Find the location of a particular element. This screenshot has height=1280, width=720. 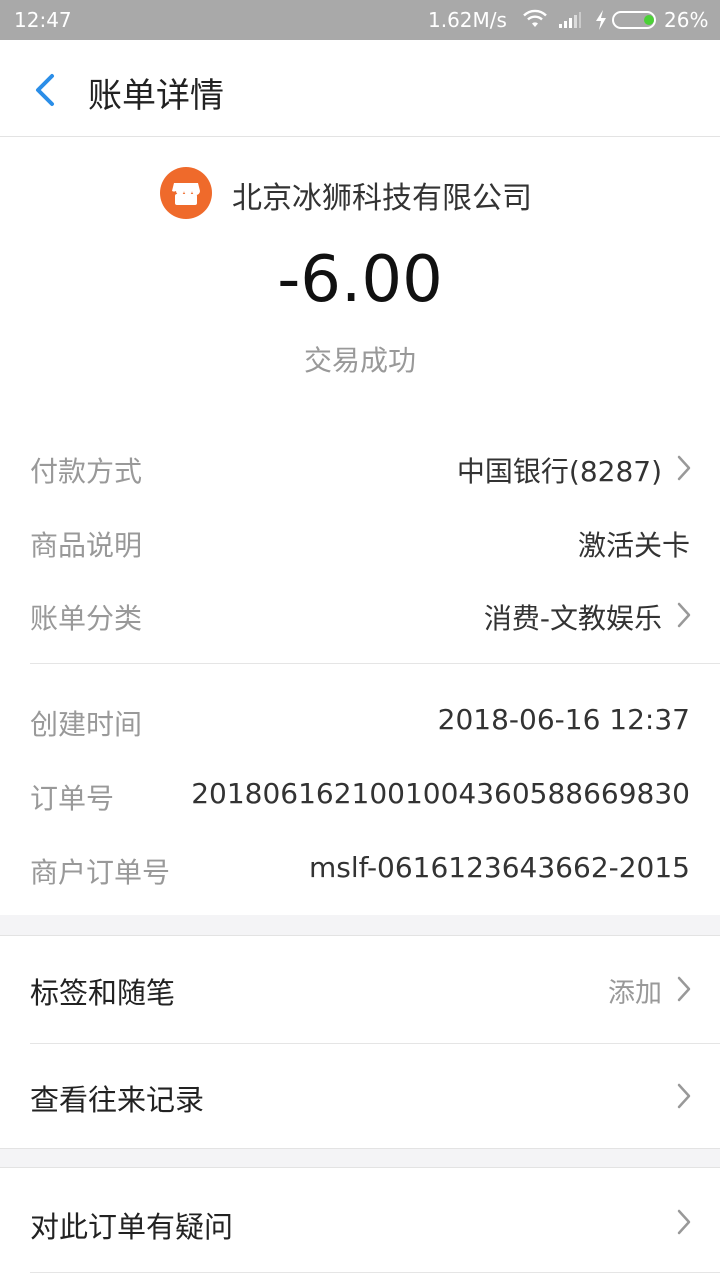

view-history-item: 查看往来记录 is located at coordinates (360, 1096).